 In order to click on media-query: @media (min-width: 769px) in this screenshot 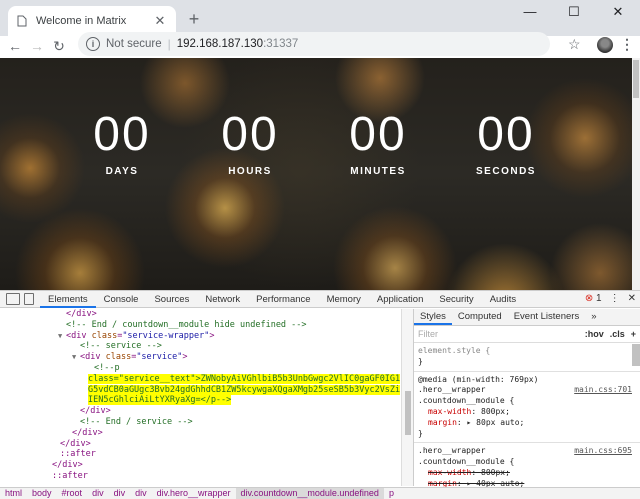, I will do `click(478, 379)`.